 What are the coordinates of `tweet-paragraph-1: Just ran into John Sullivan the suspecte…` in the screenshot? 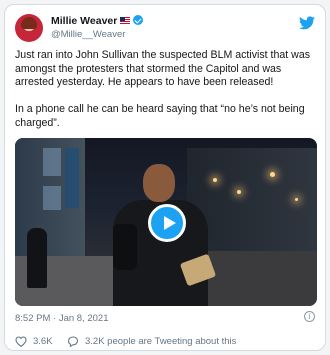 It's located at (163, 68).